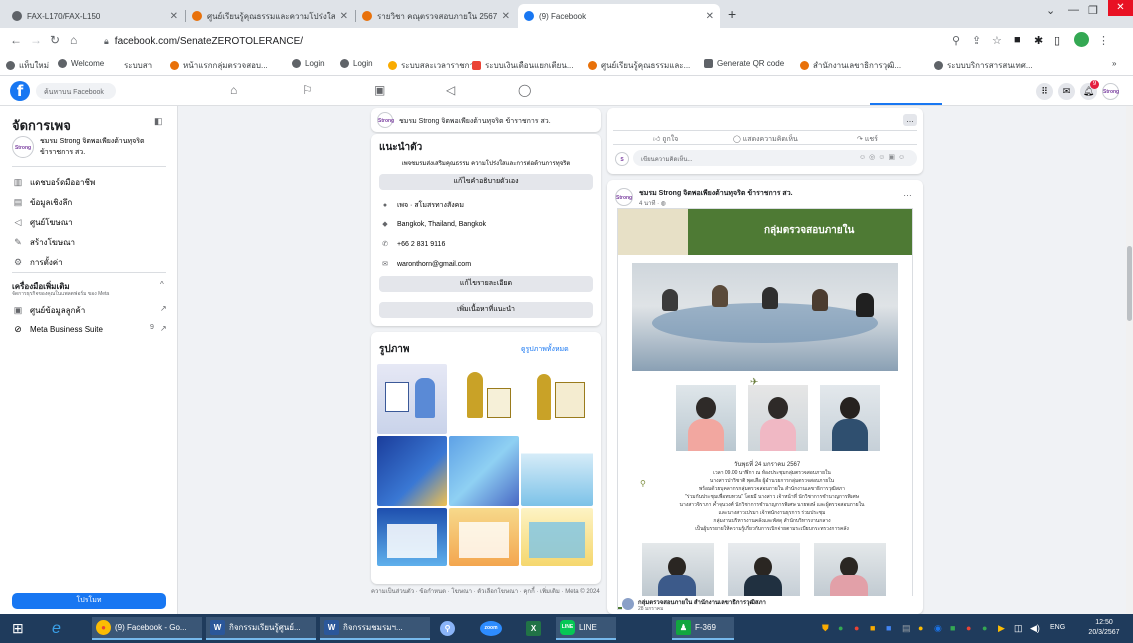  I want to click on ad-center-icon: ▣, so click(379, 90).